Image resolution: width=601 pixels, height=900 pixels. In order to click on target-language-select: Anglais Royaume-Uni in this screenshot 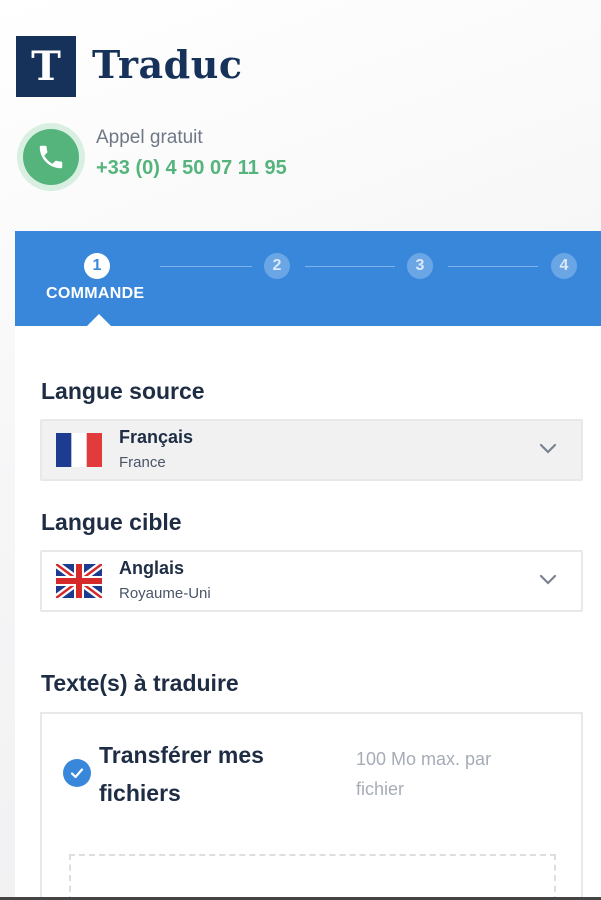, I will do `click(311, 581)`.